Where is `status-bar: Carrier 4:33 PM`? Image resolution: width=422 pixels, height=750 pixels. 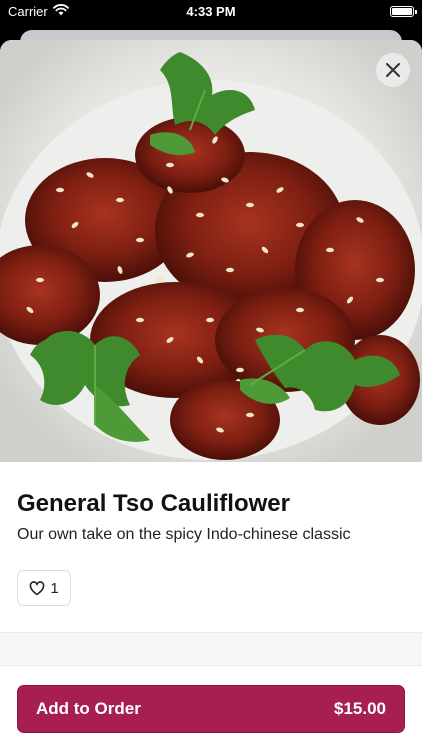 status-bar: Carrier 4:33 PM is located at coordinates (211, 12).